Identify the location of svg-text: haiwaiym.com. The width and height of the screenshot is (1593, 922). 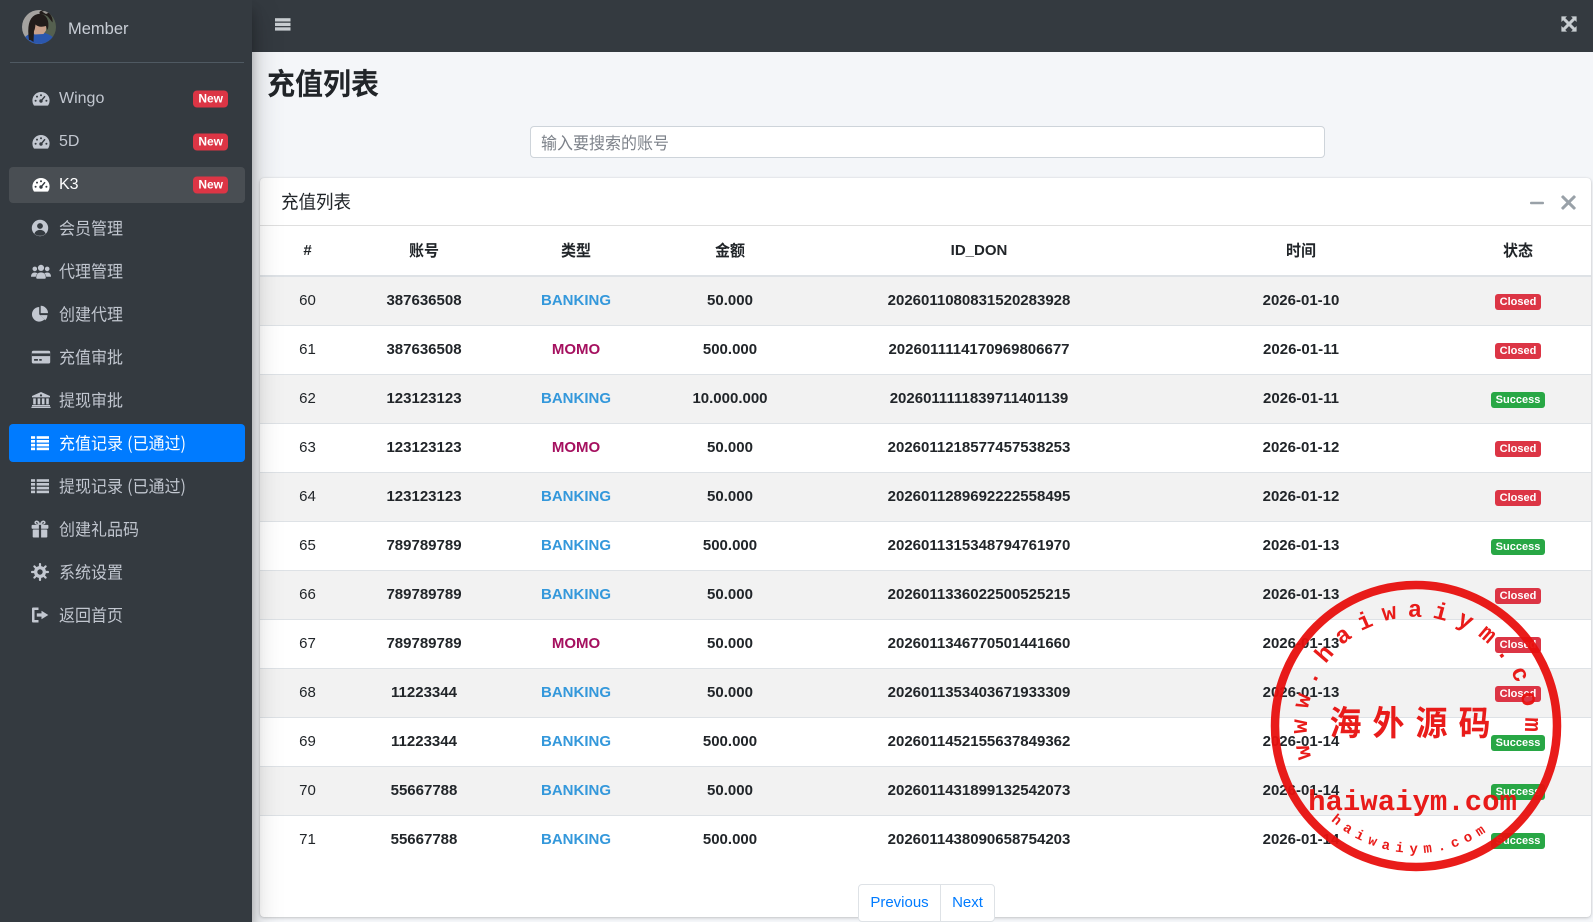
(1412, 802).